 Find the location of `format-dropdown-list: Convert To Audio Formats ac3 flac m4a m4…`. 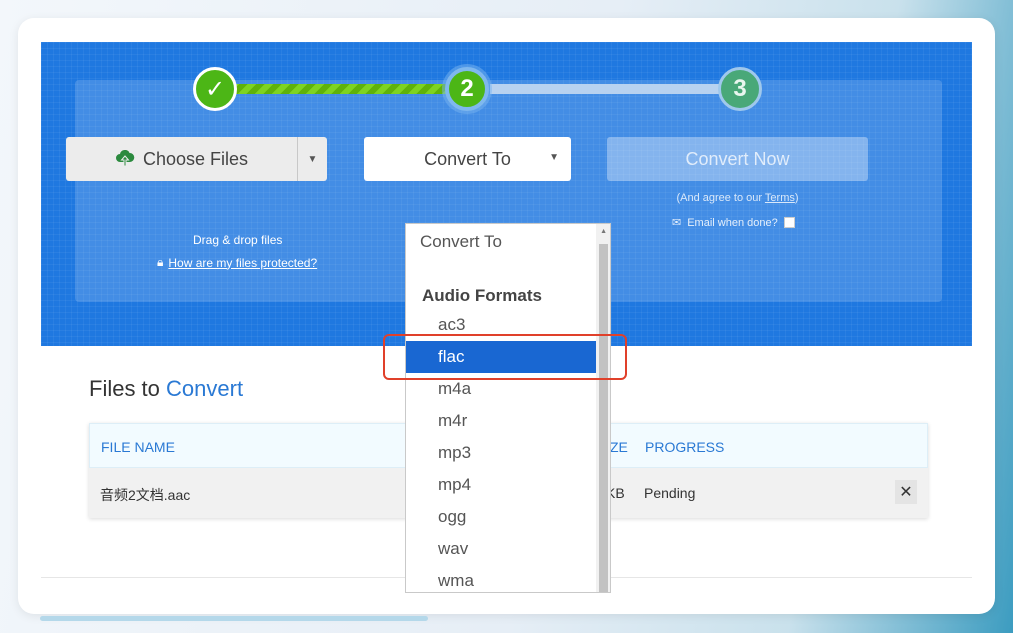

format-dropdown-list: Convert To Audio Formats ac3 flac m4a m4… is located at coordinates (508, 408).